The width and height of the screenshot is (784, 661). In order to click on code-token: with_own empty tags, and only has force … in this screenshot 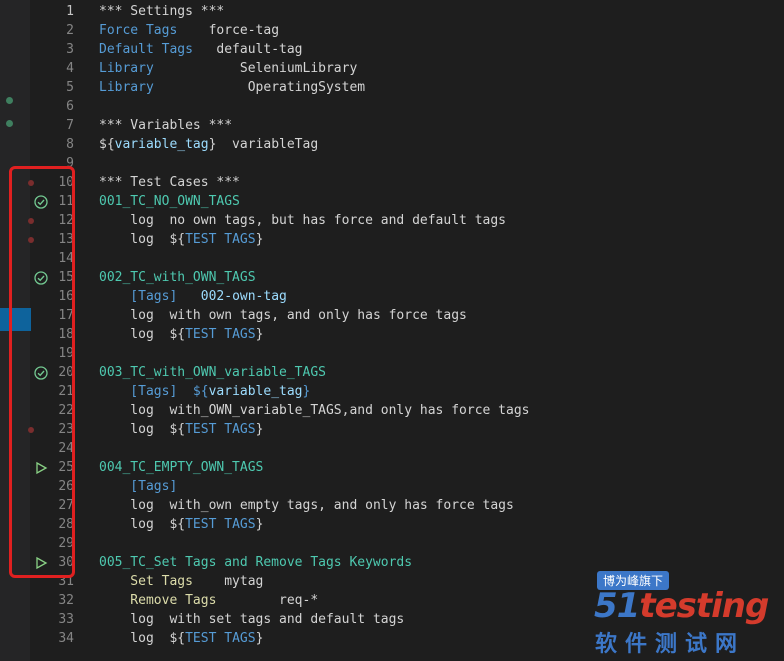, I will do `click(333, 505)`.